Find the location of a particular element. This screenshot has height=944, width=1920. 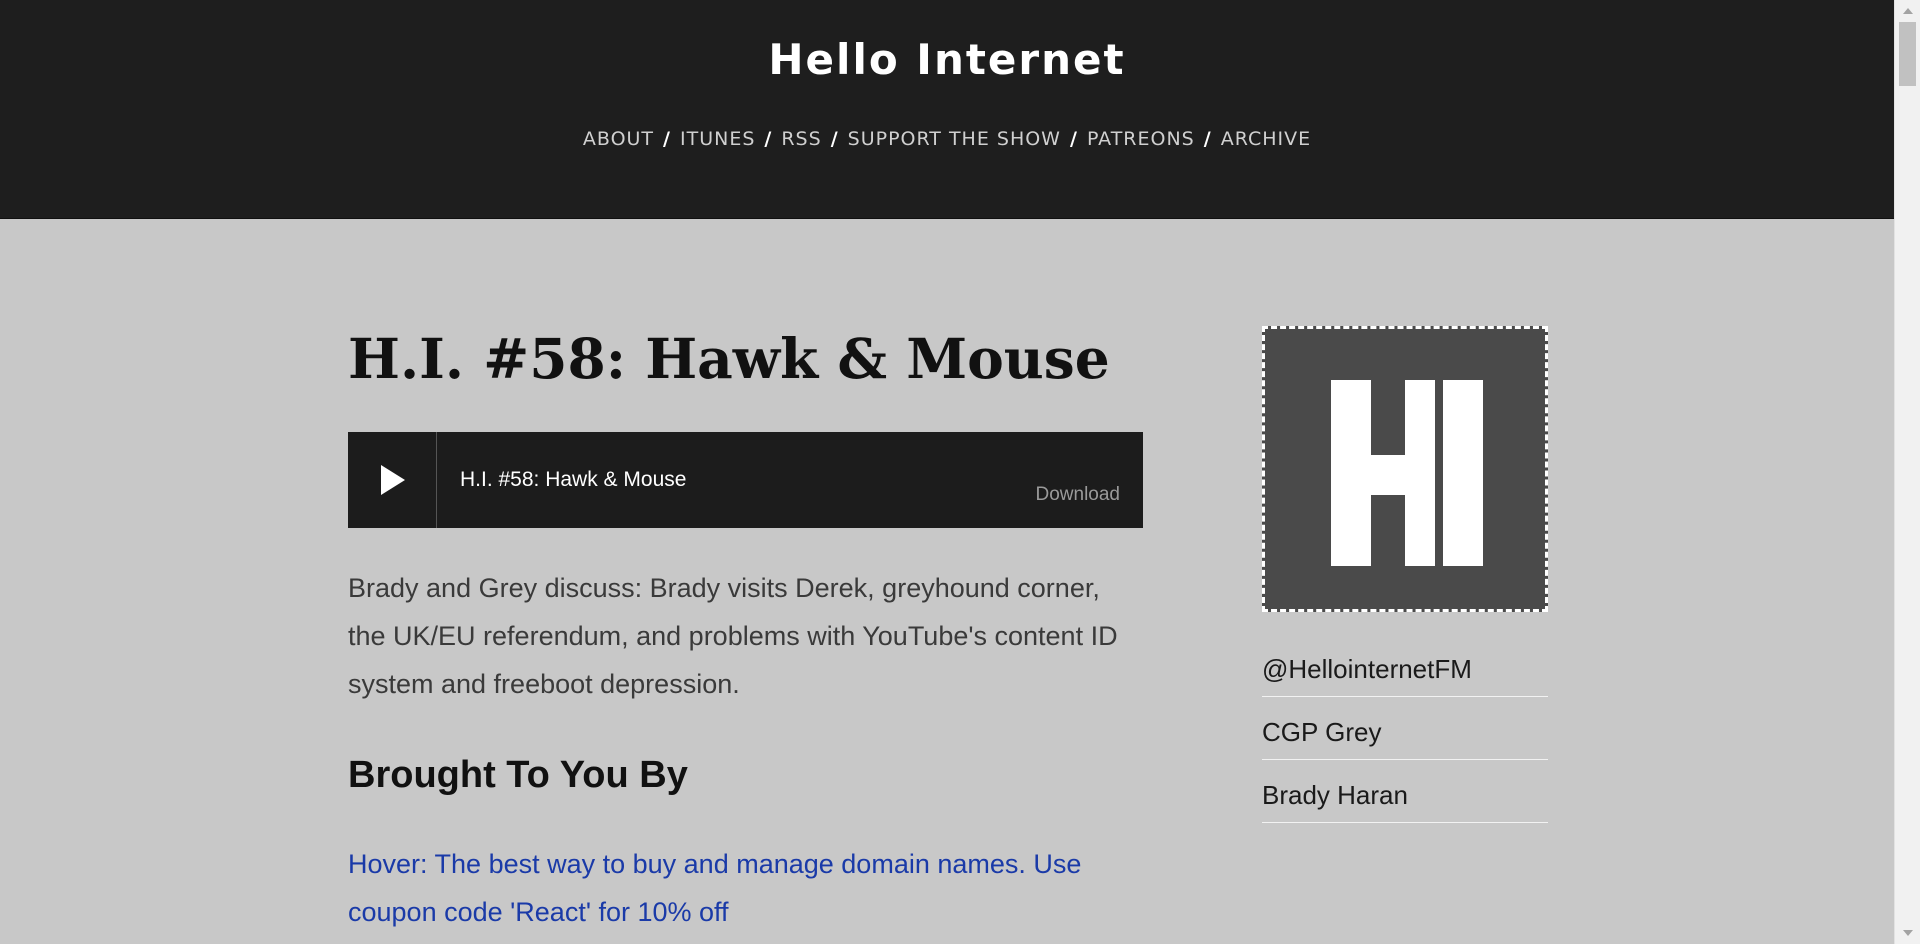

sidebar-item-cgp-grey: CGP Grey is located at coordinates (1405, 728).